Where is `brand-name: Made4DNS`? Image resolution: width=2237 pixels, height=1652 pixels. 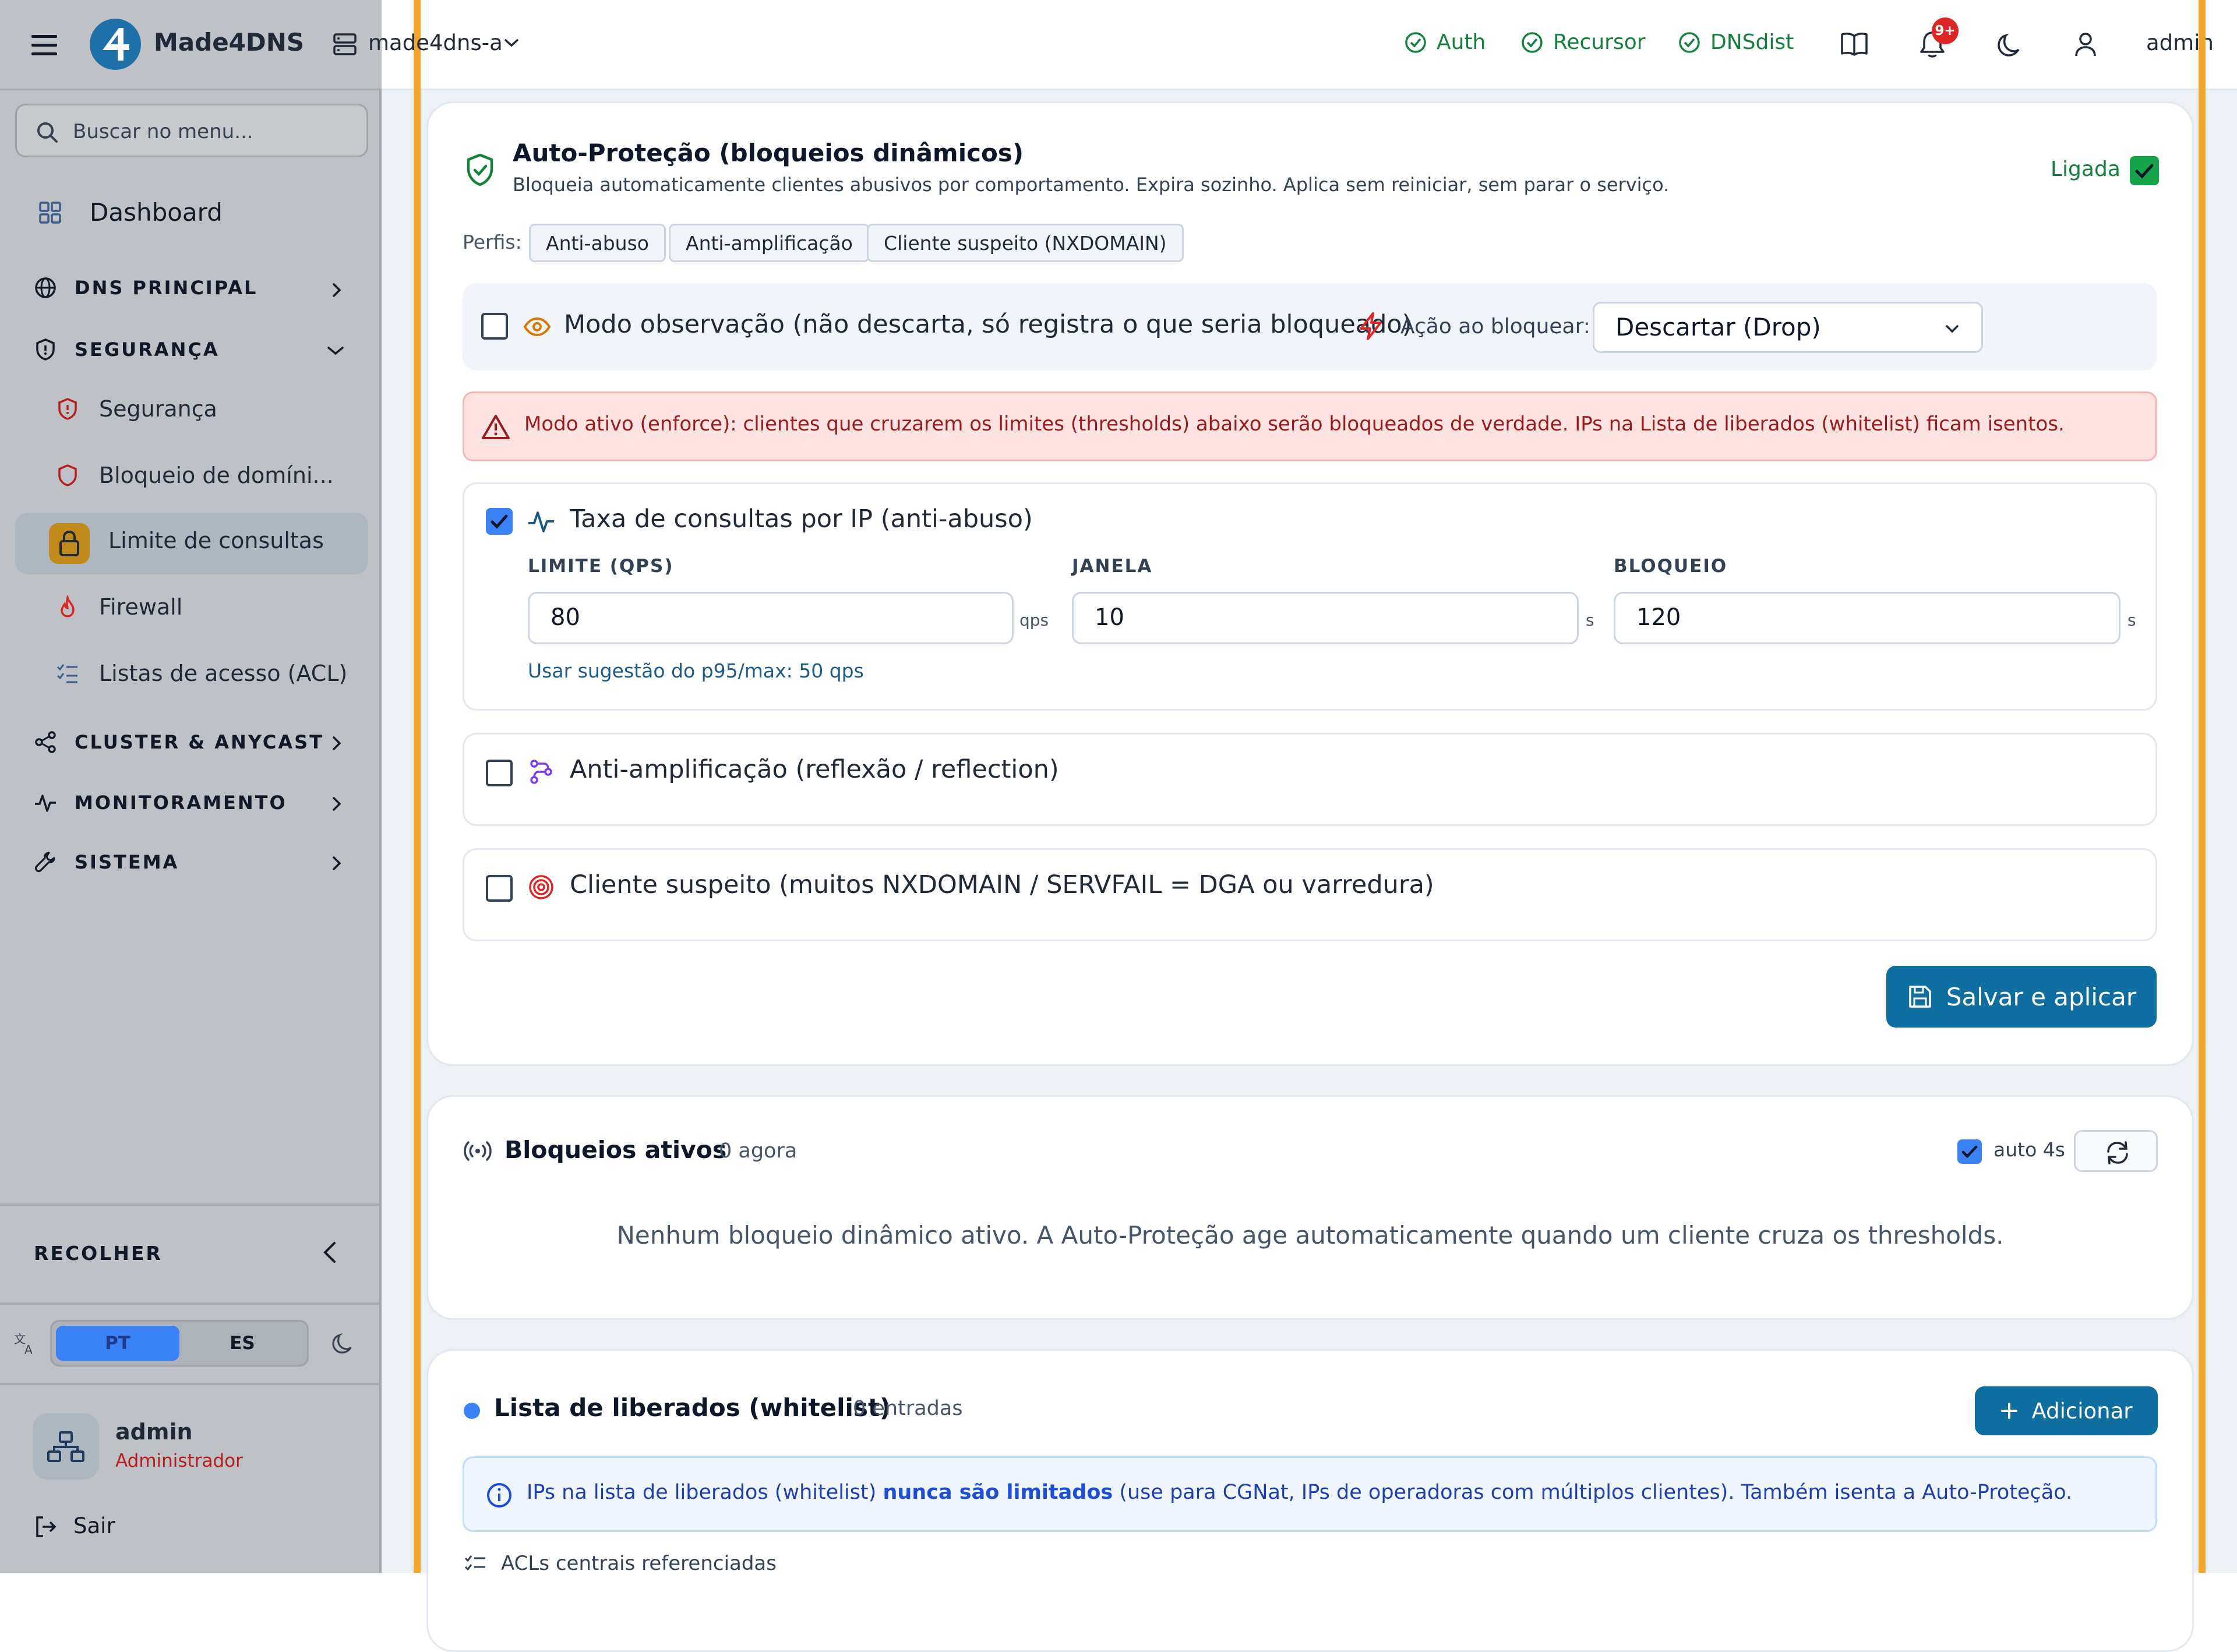
brand-name: Made4DNS is located at coordinates (229, 42).